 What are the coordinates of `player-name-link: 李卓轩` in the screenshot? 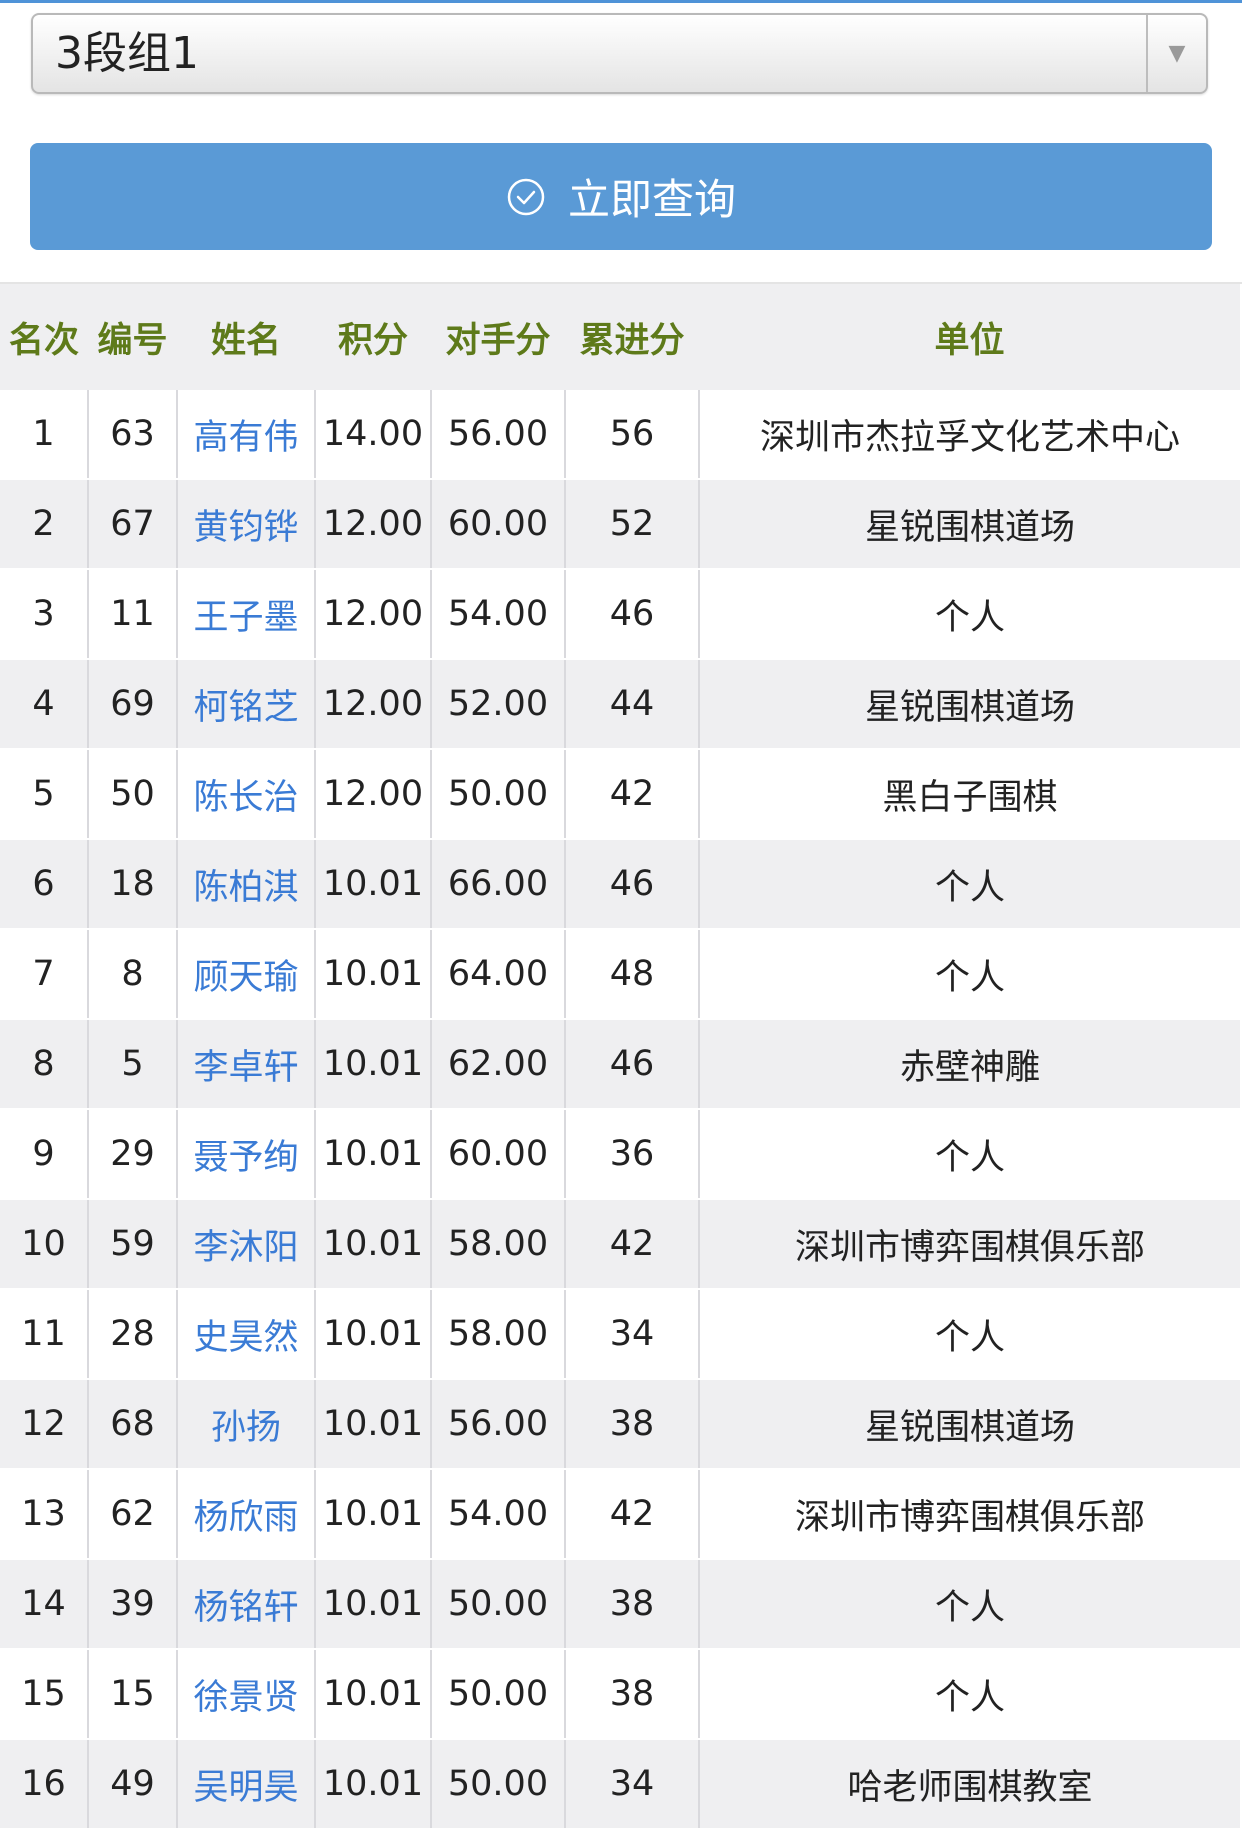 It's located at (246, 1064).